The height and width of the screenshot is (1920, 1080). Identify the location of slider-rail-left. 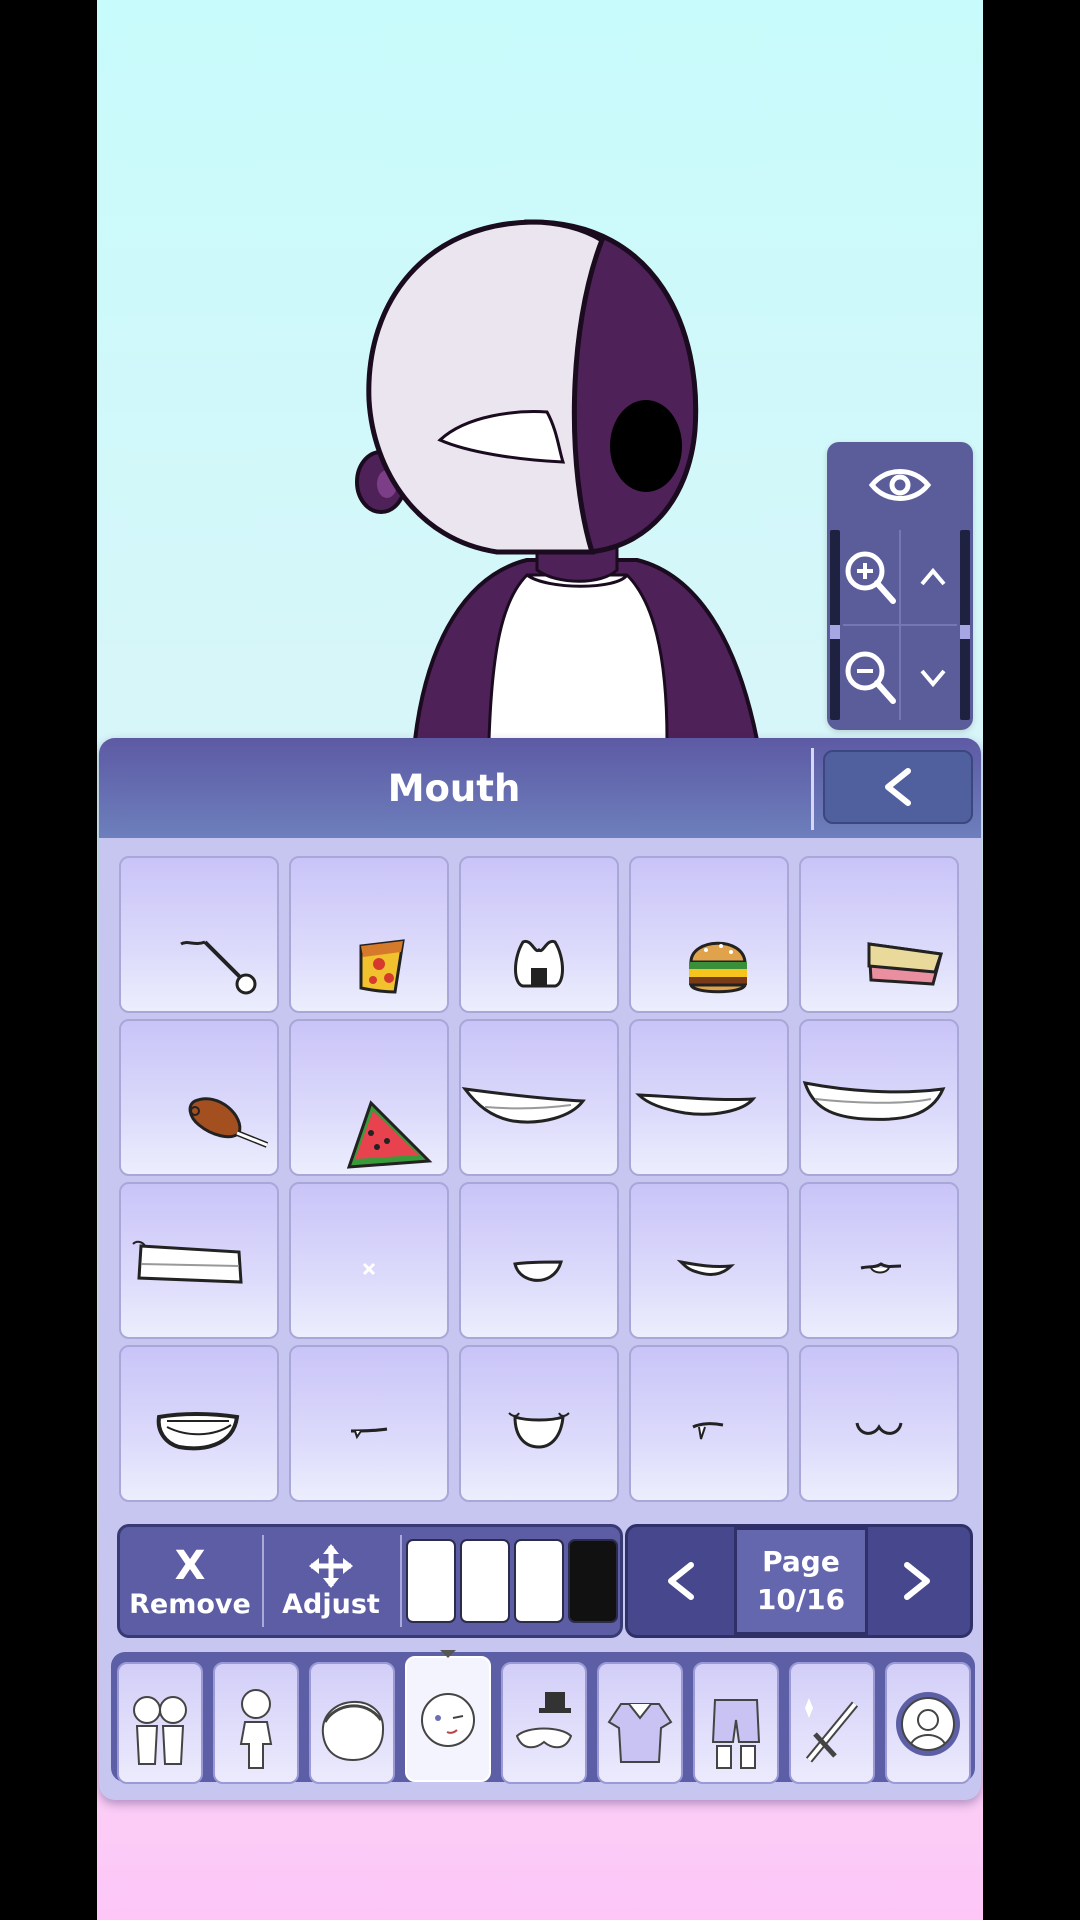
(835, 625).